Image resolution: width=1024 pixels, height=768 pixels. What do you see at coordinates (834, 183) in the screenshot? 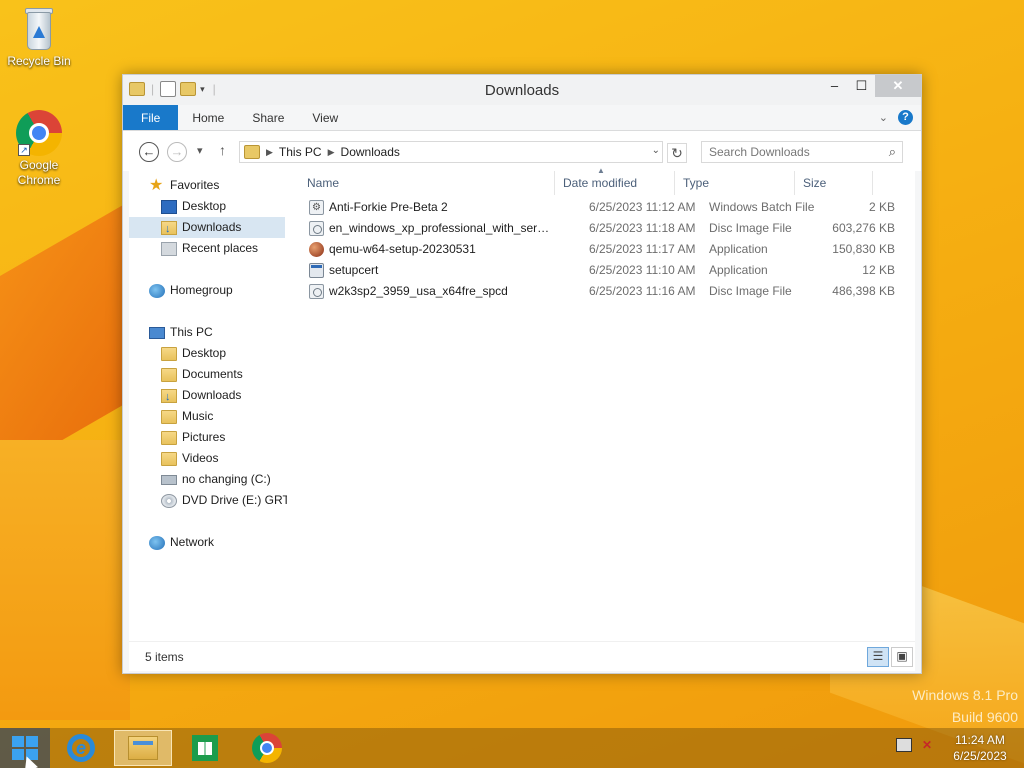
I see `column-header-size: Size` at bounding box center [834, 183].